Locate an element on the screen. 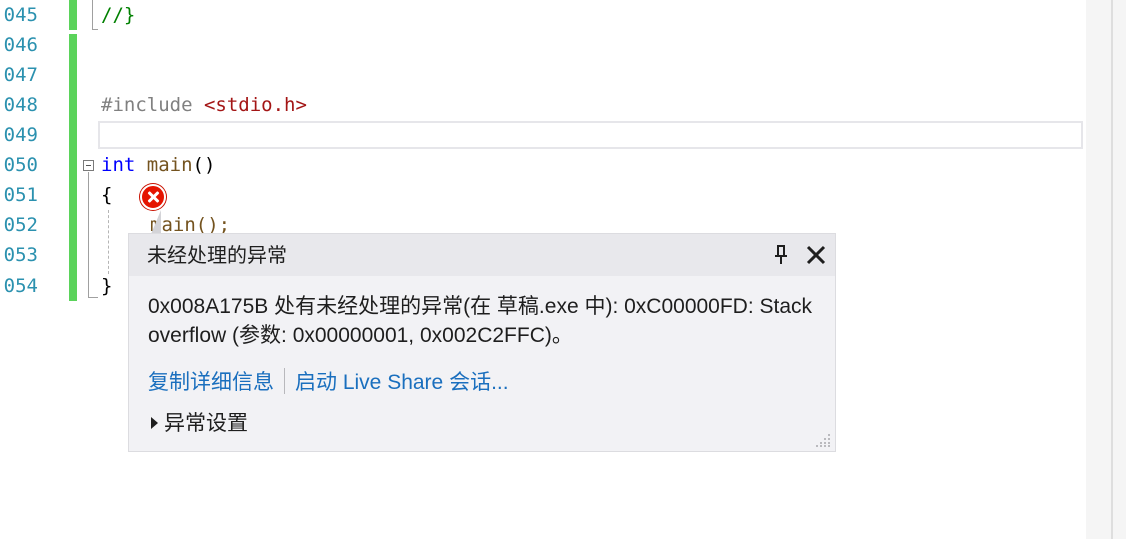 The width and height of the screenshot is (1126, 539). line-number: 050 is located at coordinates (20, 165).